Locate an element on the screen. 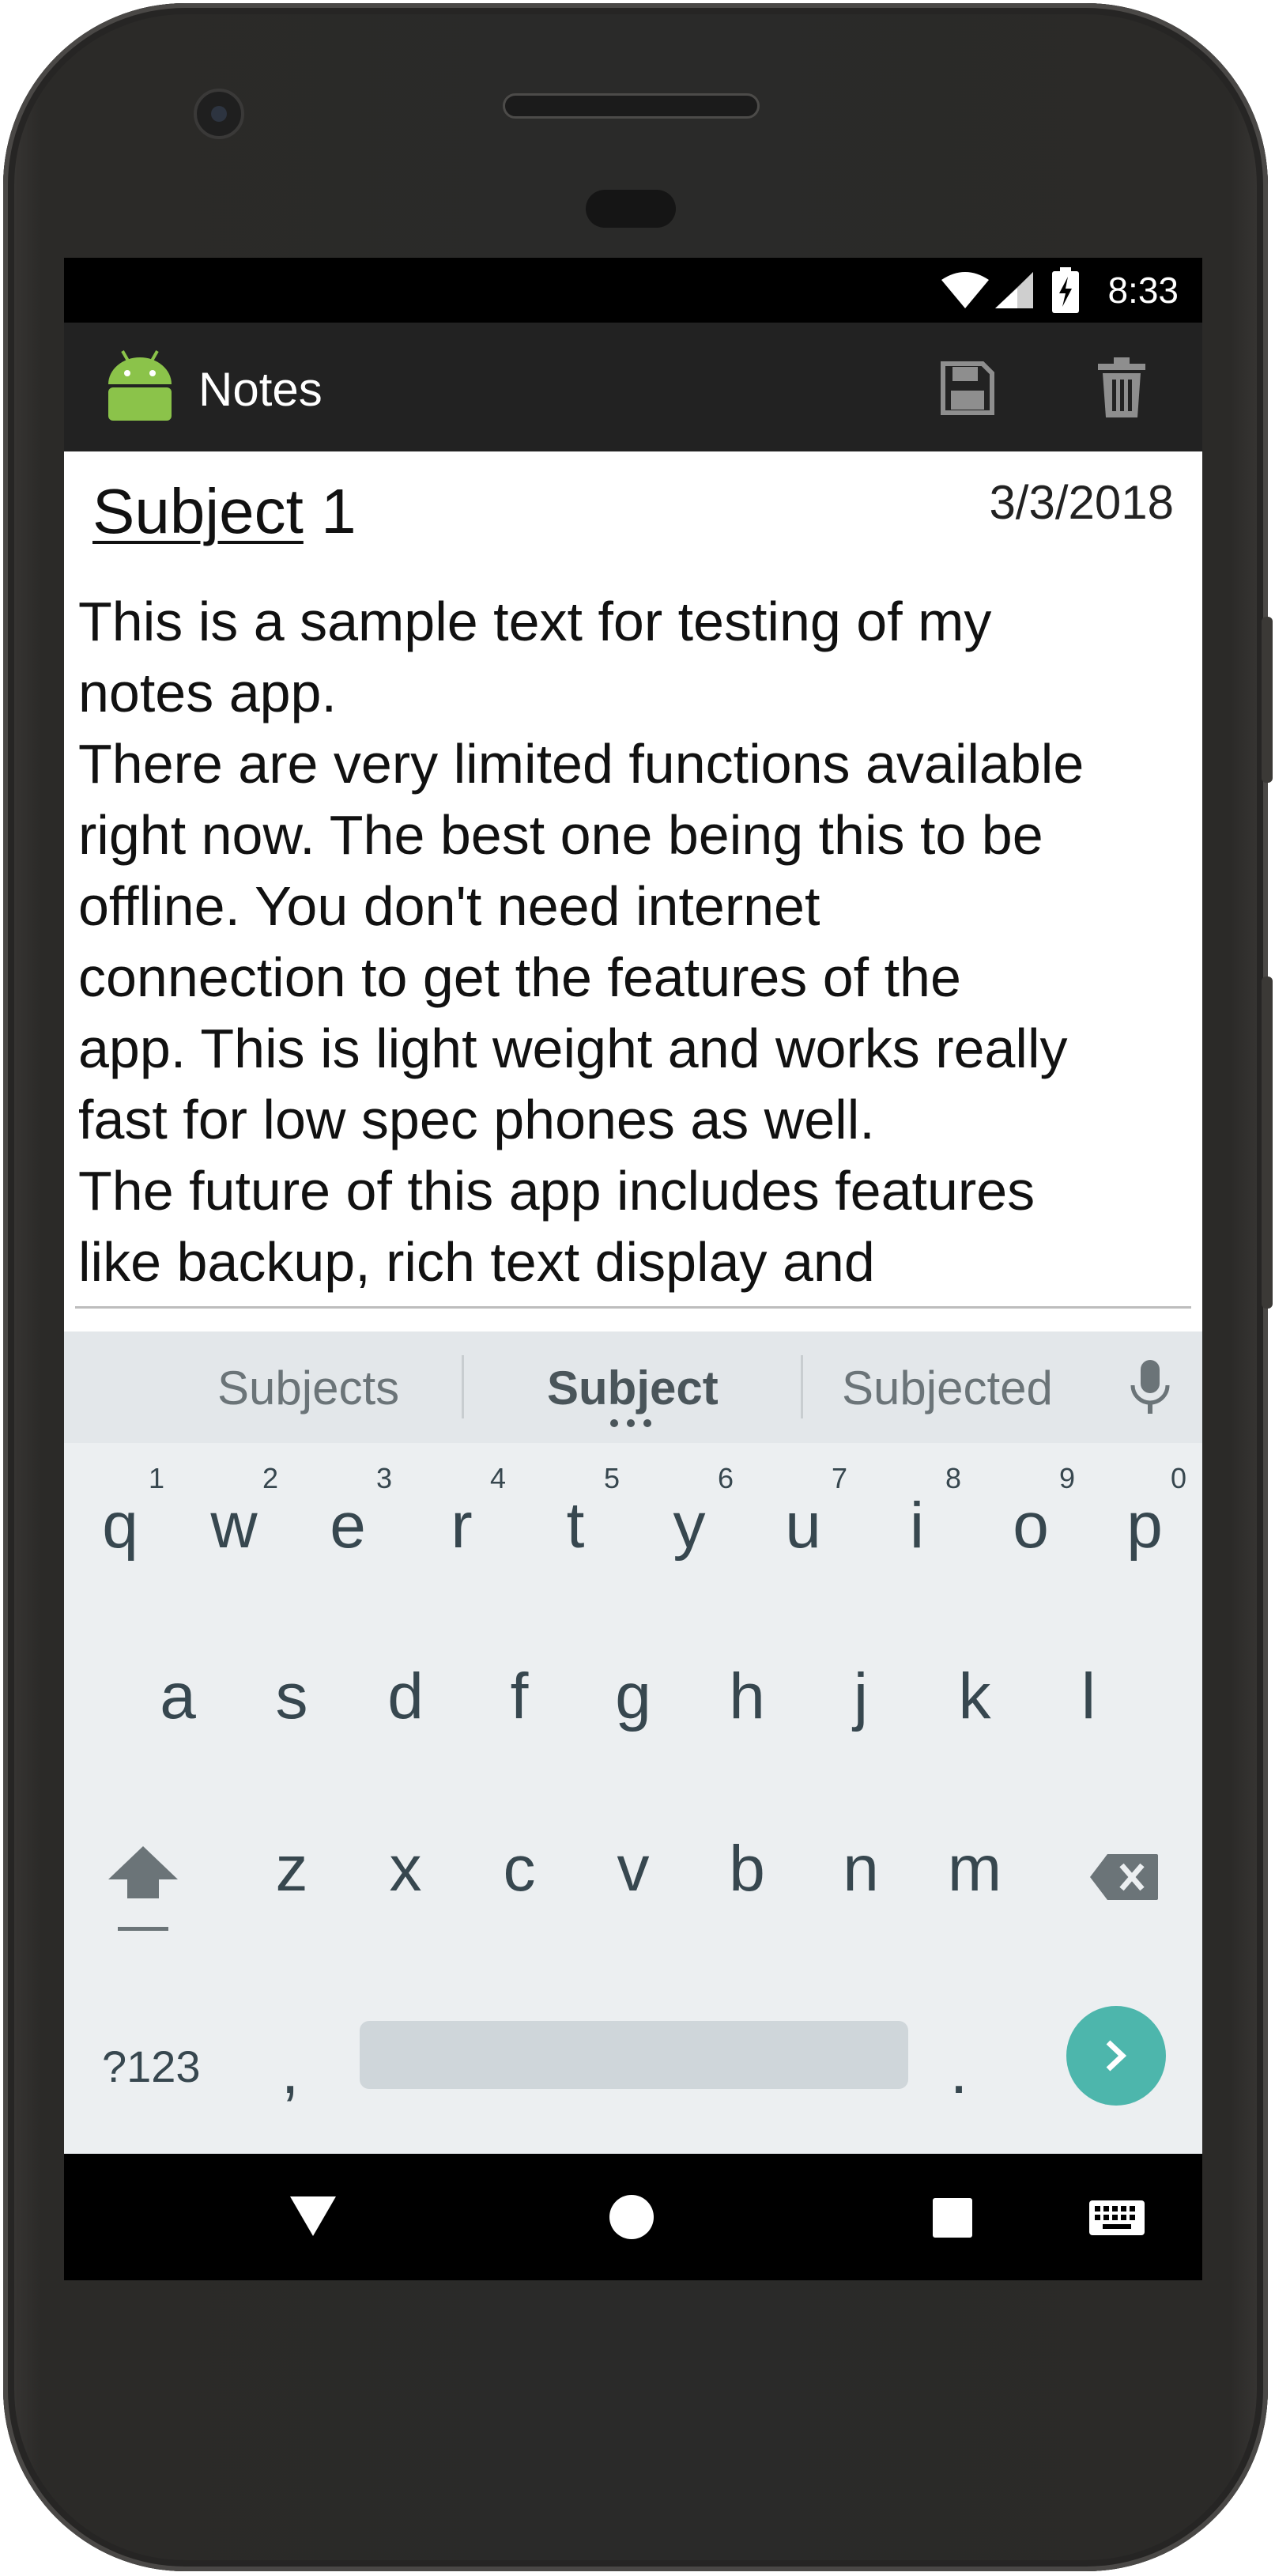  suggestion-item: Subjected is located at coordinates (948, 1388).